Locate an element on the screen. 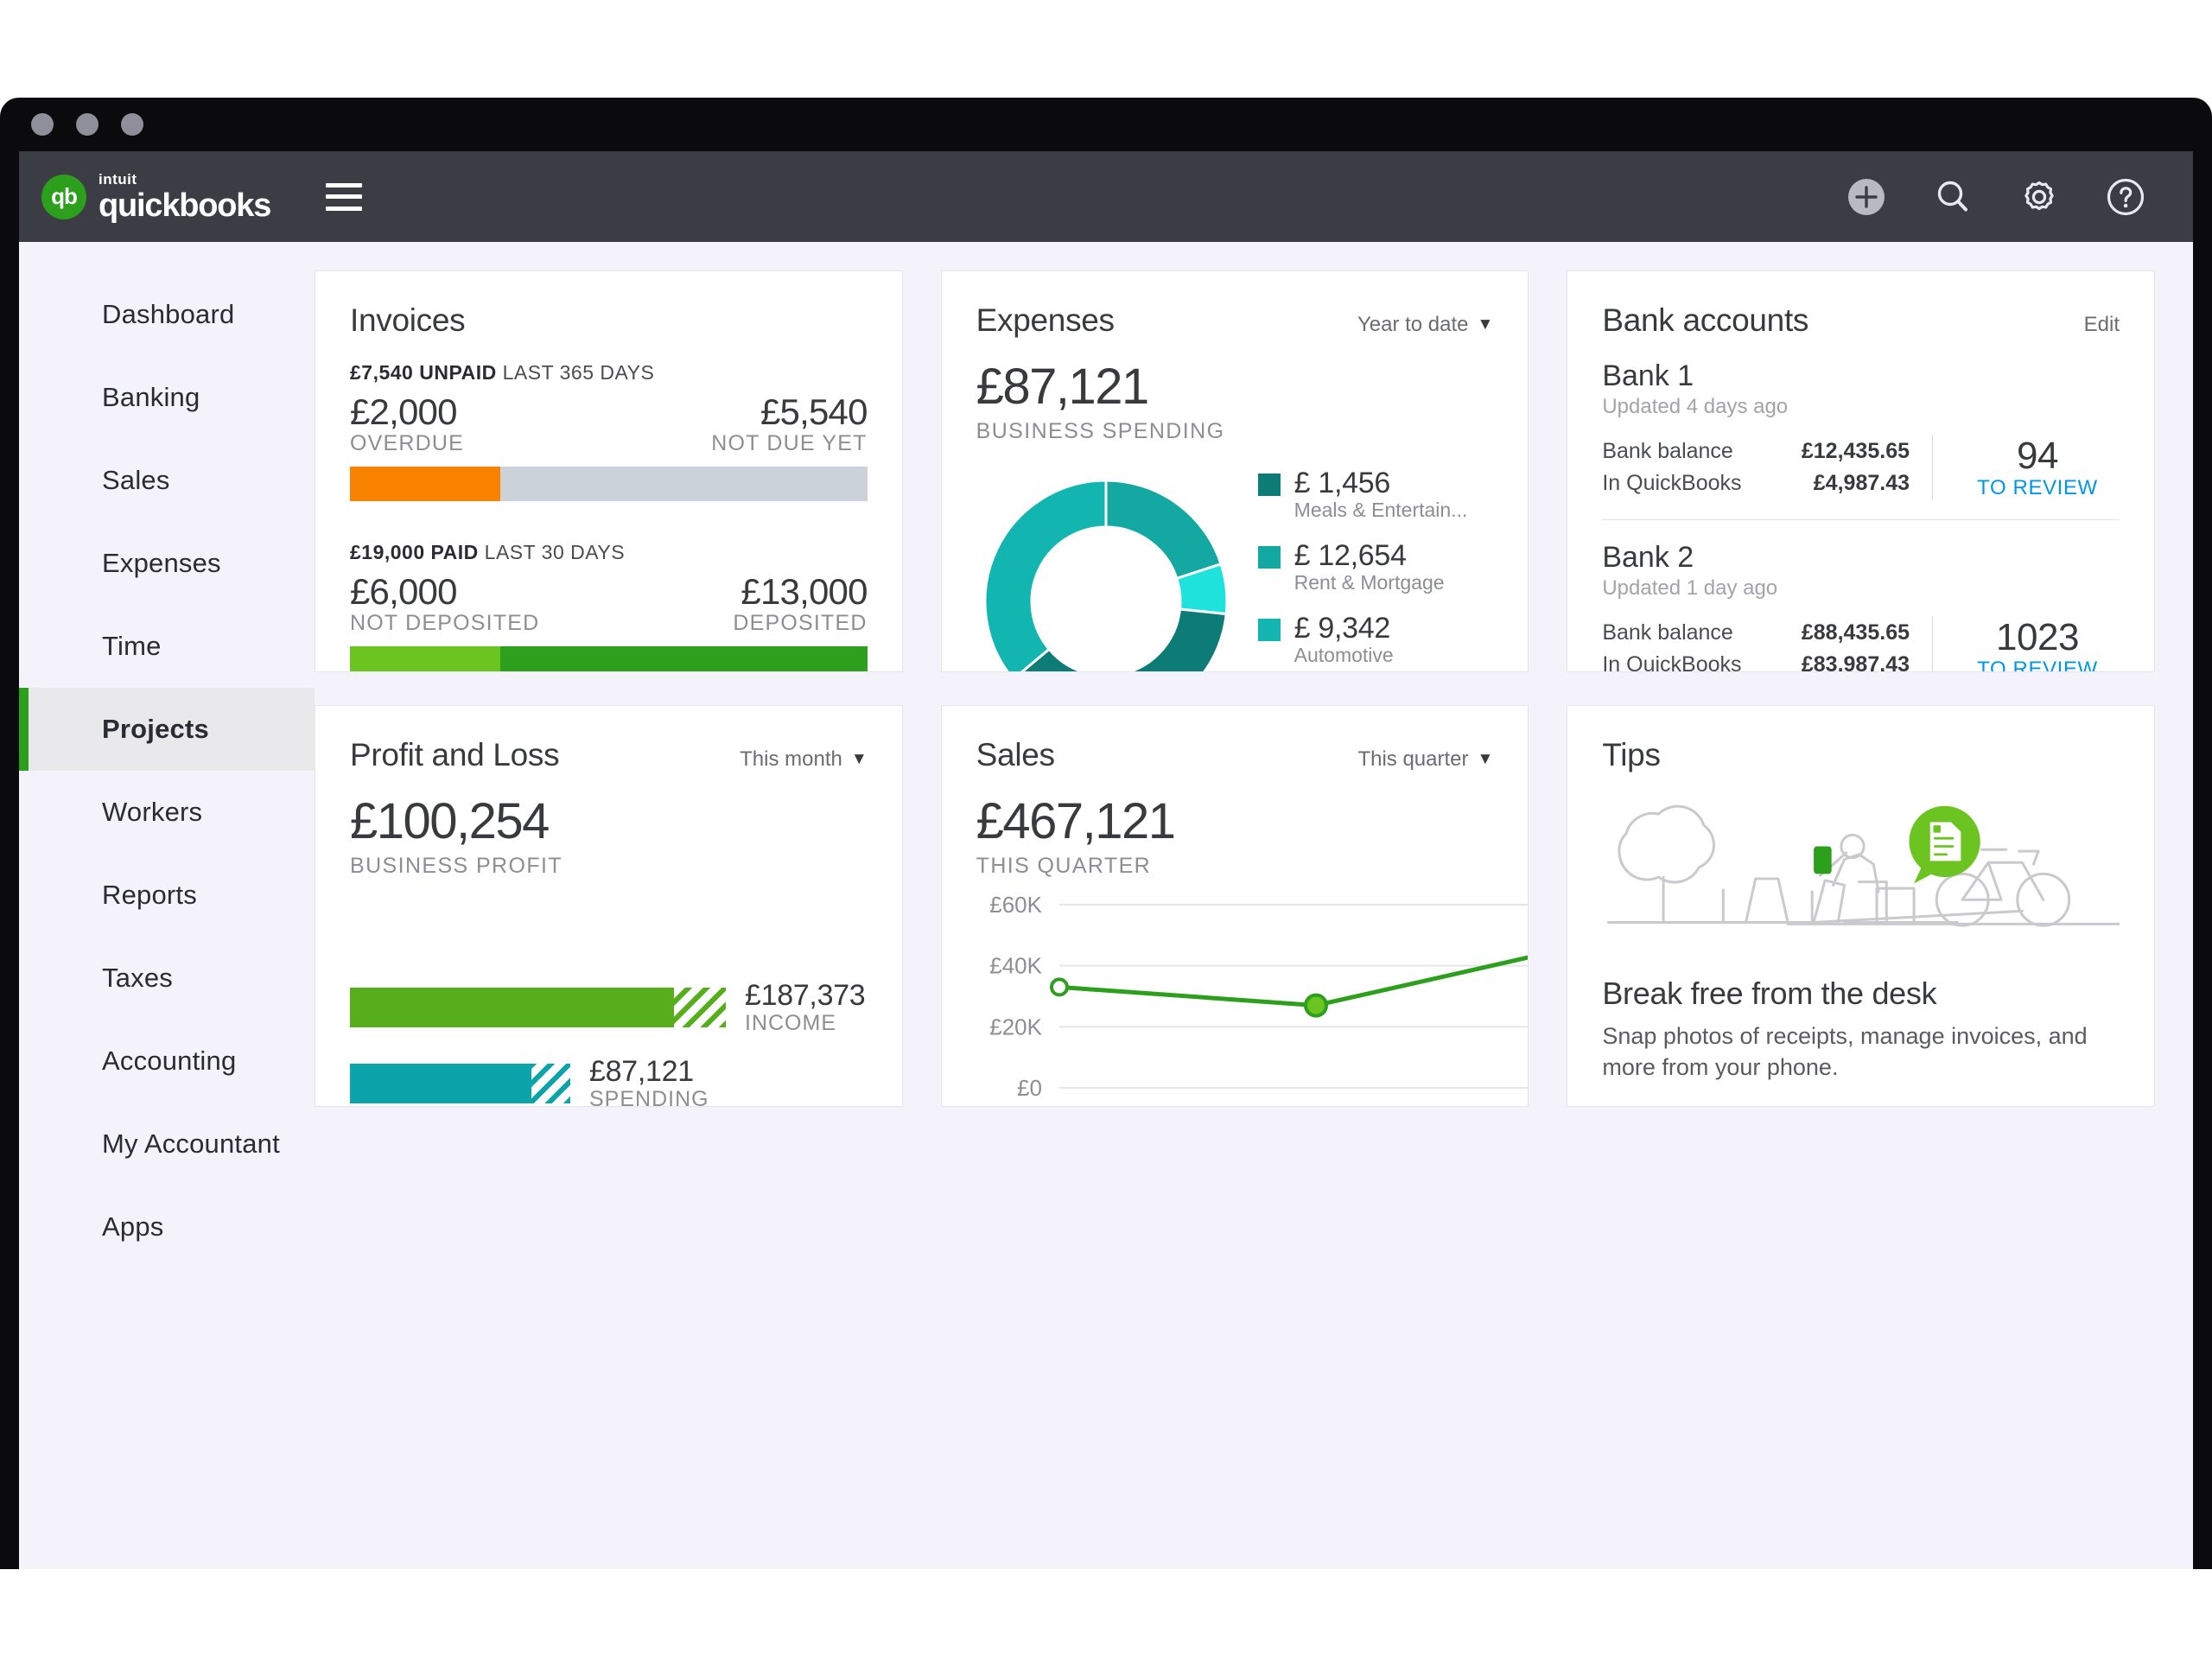  expenses-range-label: Year to date is located at coordinates (1413, 324).